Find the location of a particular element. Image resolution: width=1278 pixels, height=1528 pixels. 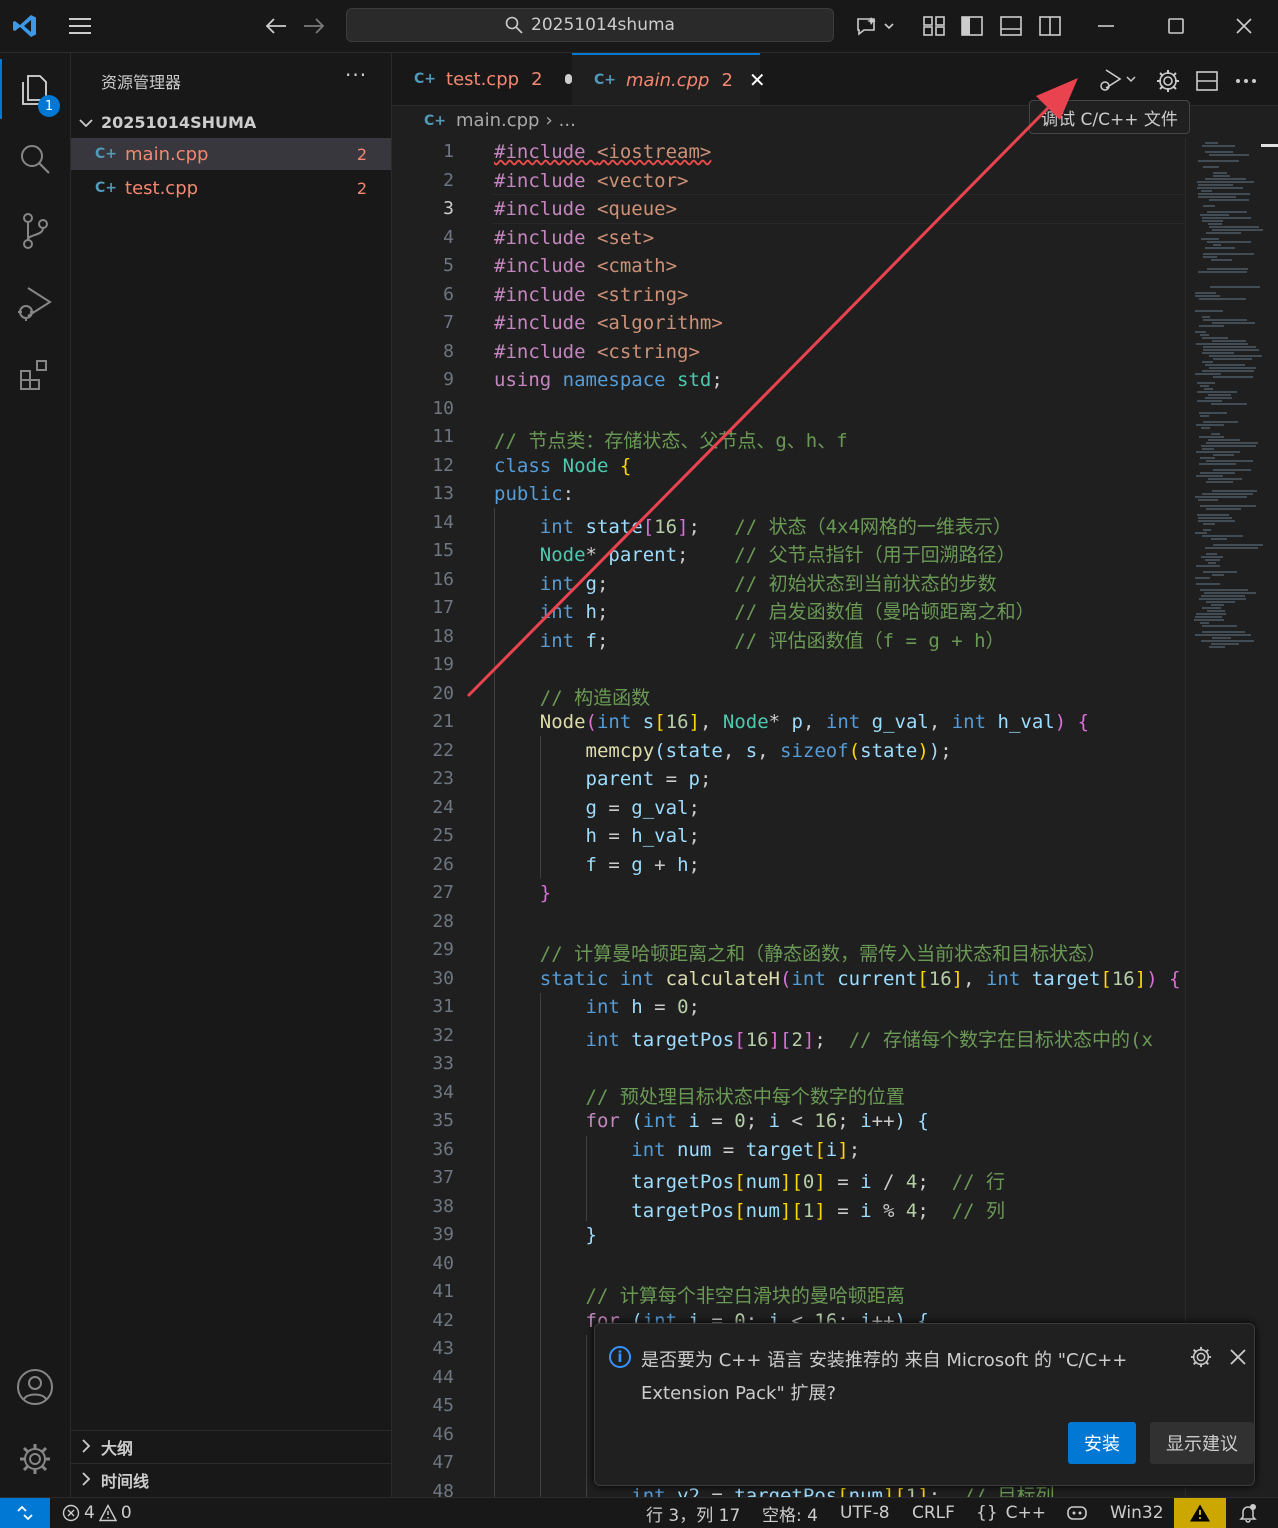

show-recommendations-button: 显示建议 is located at coordinates (1202, 1443).